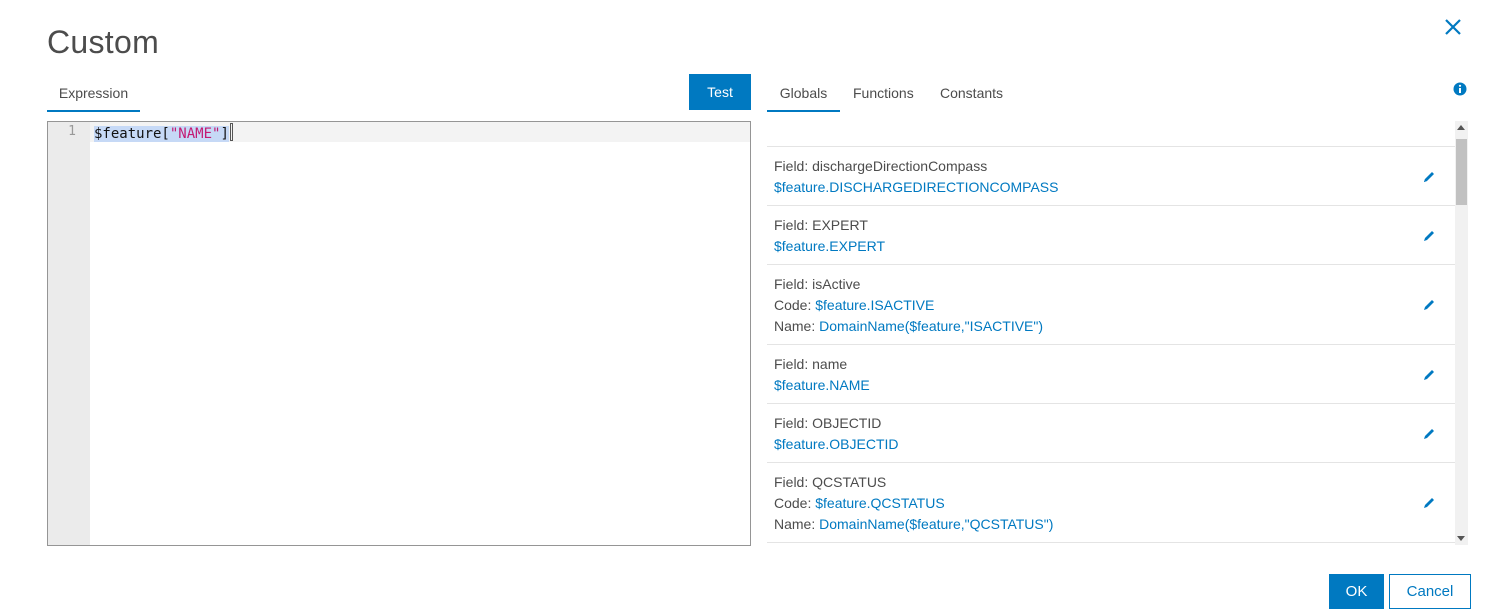 The width and height of the screenshot is (1500, 615). What do you see at coordinates (830, 482) in the screenshot?
I see `field-label: Field: QCSTATUS` at bounding box center [830, 482].